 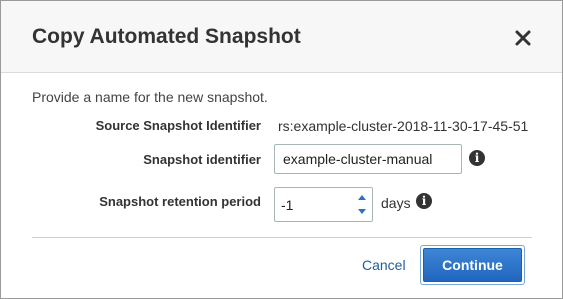 I want to click on retention-period-input, so click(x=313, y=204).